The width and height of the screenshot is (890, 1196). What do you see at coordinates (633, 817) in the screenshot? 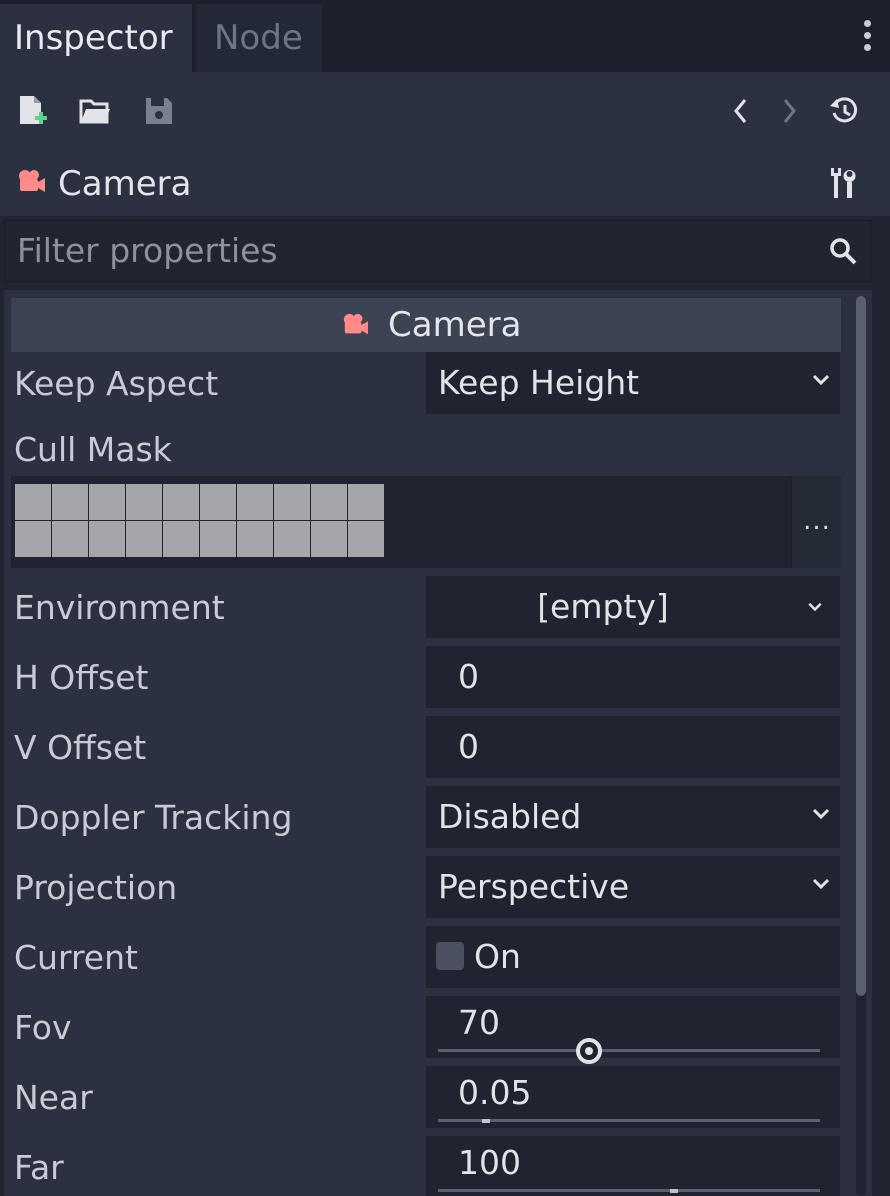
I see `doppler-tracking-dropdown: Disabled` at bounding box center [633, 817].